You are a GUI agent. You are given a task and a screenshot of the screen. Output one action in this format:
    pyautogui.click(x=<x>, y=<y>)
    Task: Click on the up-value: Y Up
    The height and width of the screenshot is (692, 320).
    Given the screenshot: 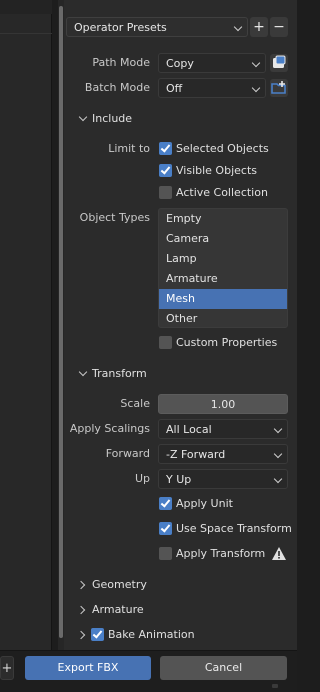 What is the action you would take?
    pyautogui.click(x=179, y=479)
    